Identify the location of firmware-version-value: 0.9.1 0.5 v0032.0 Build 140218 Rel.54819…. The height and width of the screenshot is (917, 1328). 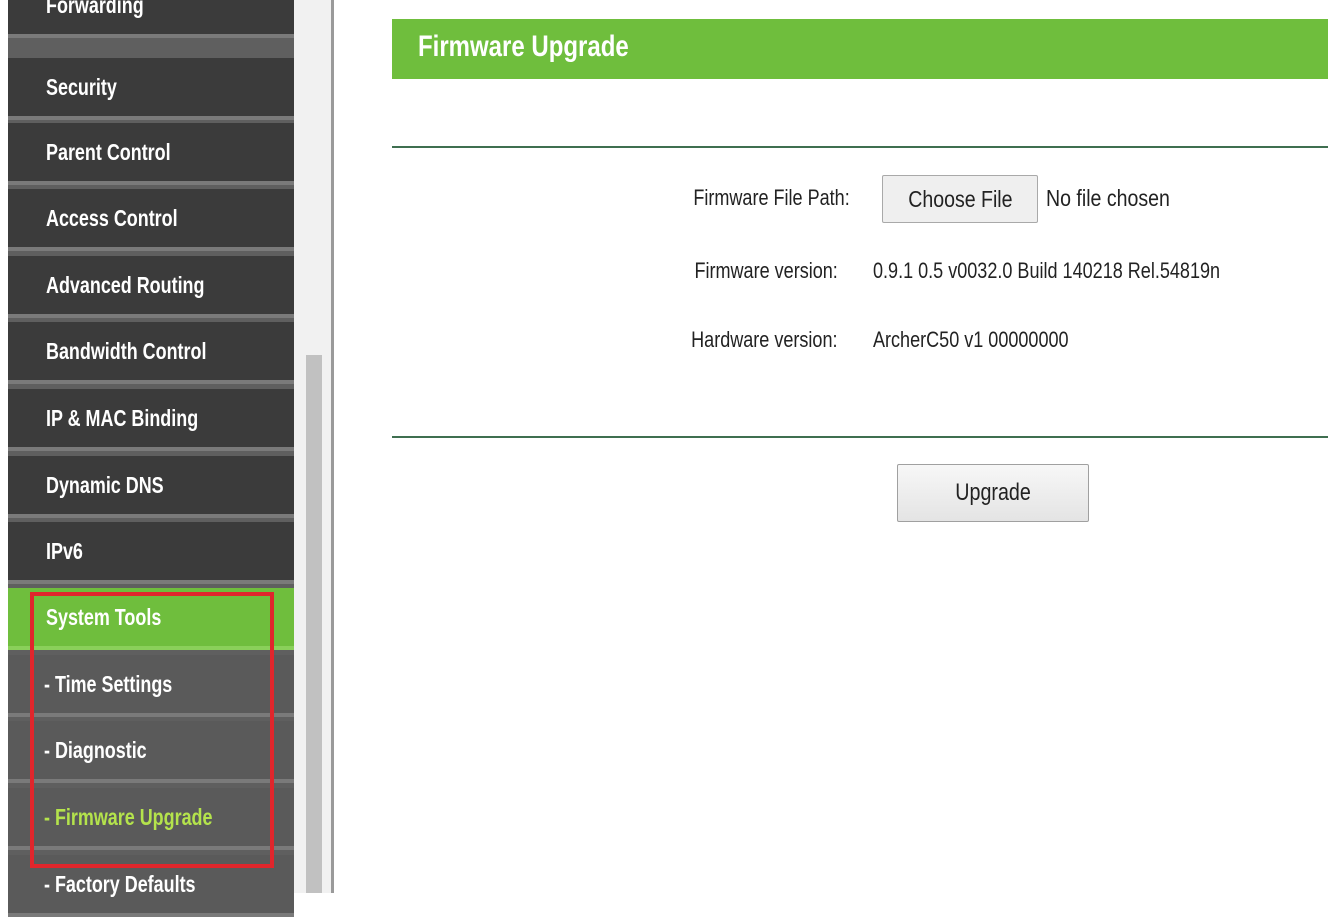
(1047, 270).